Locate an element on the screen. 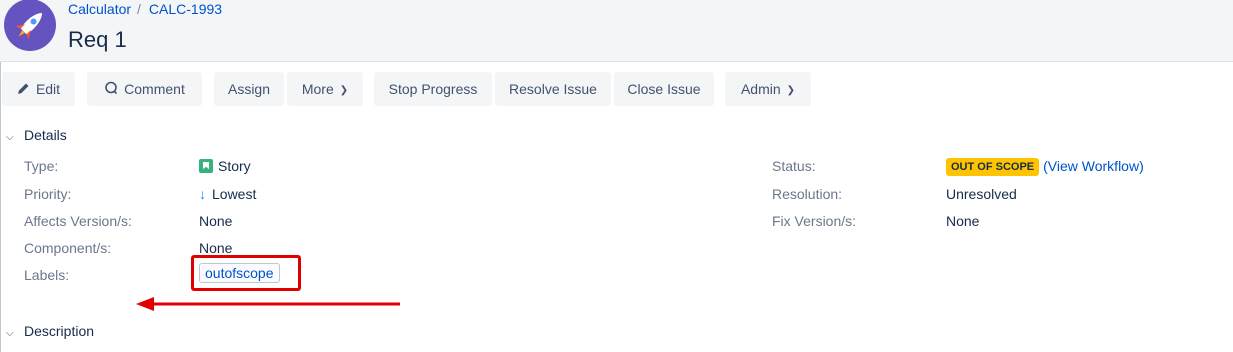  fix-versions-value: None is located at coordinates (963, 221).